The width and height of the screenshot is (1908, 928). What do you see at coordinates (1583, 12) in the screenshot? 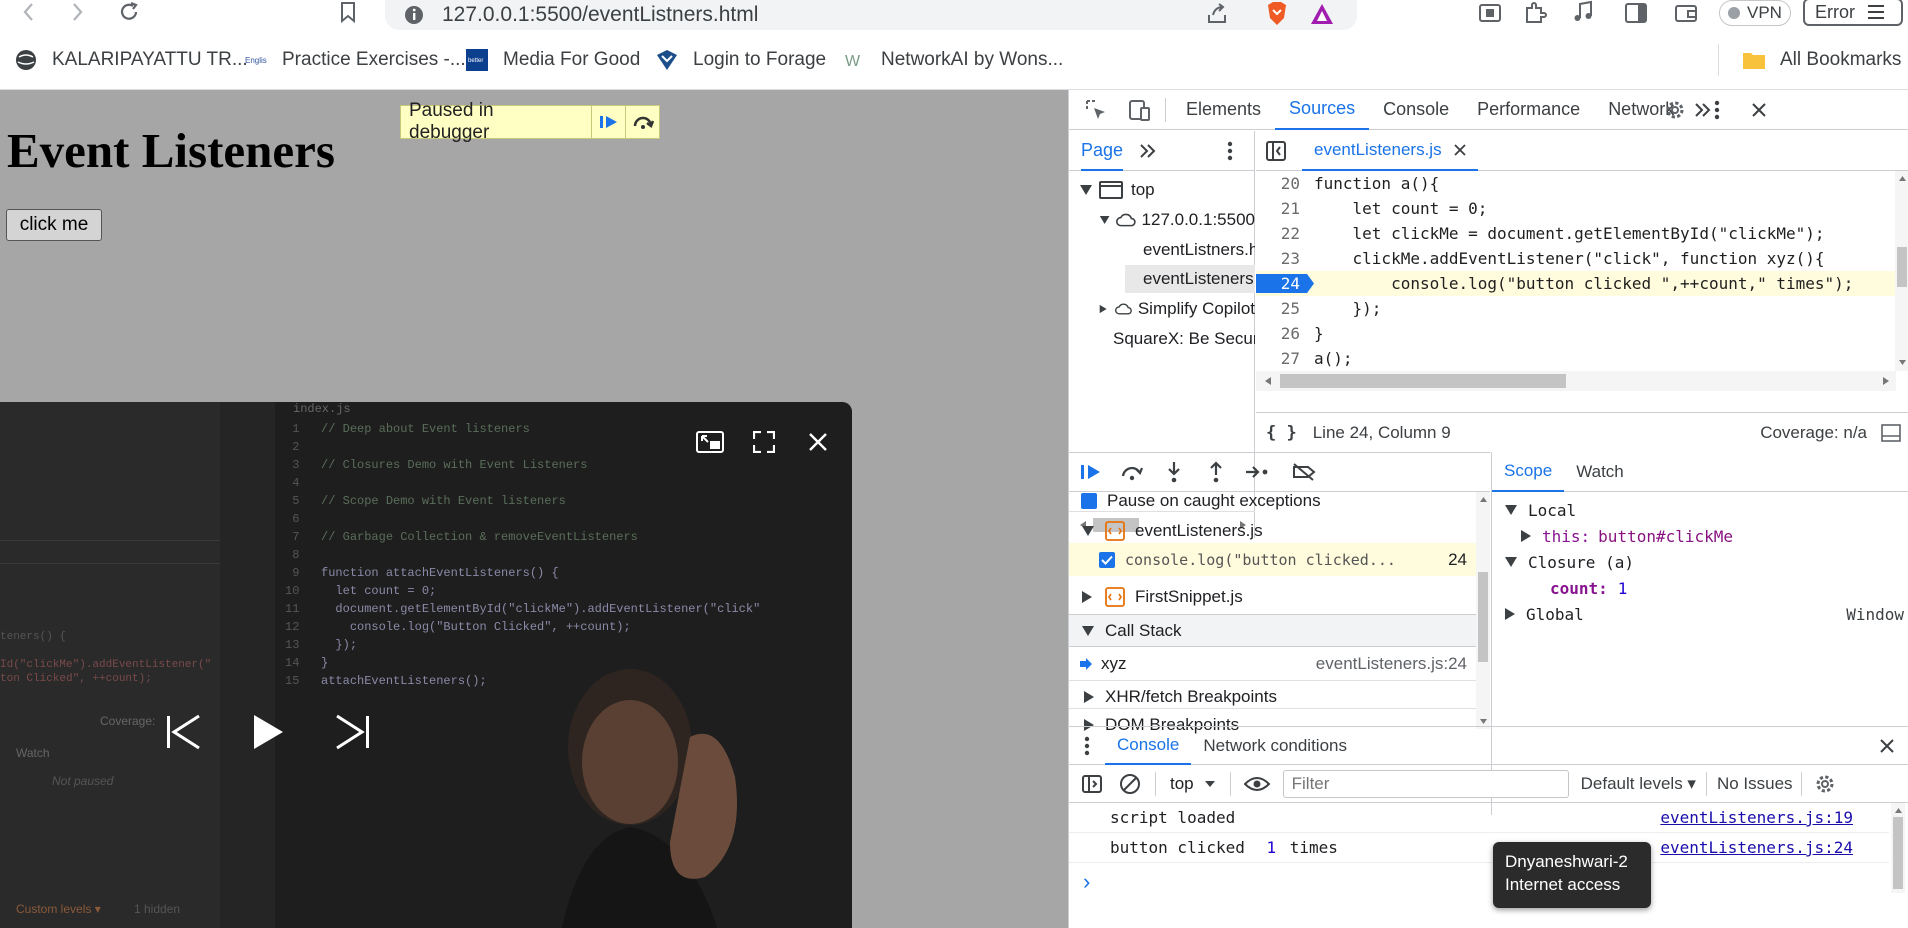
I see `music-icon` at bounding box center [1583, 12].